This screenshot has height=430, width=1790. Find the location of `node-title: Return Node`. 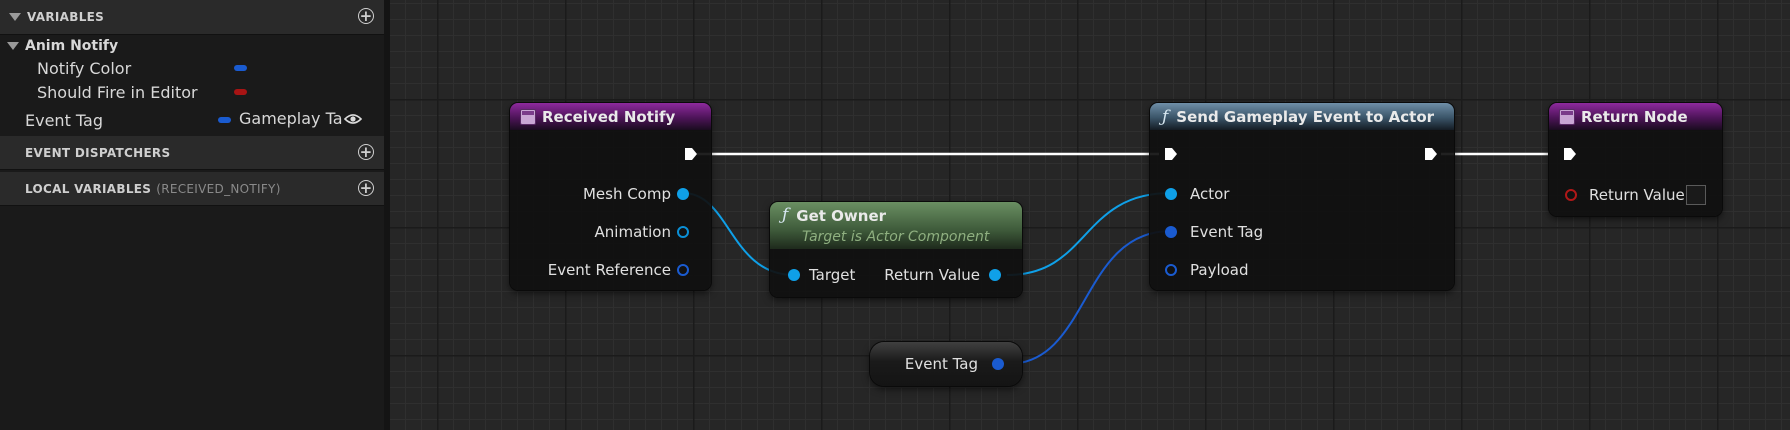

node-title: Return Node is located at coordinates (1634, 116).